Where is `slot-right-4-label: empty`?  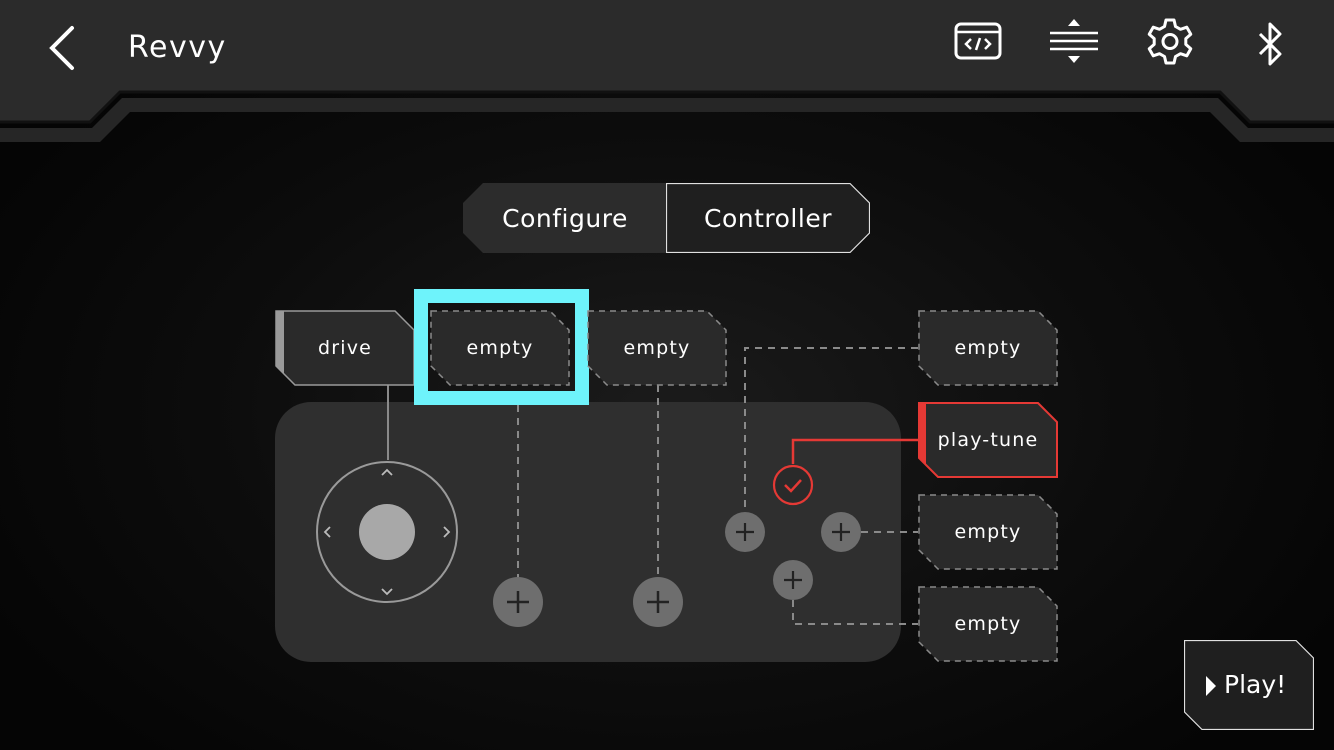
slot-right-4-label: empty is located at coordinates (988, 624).